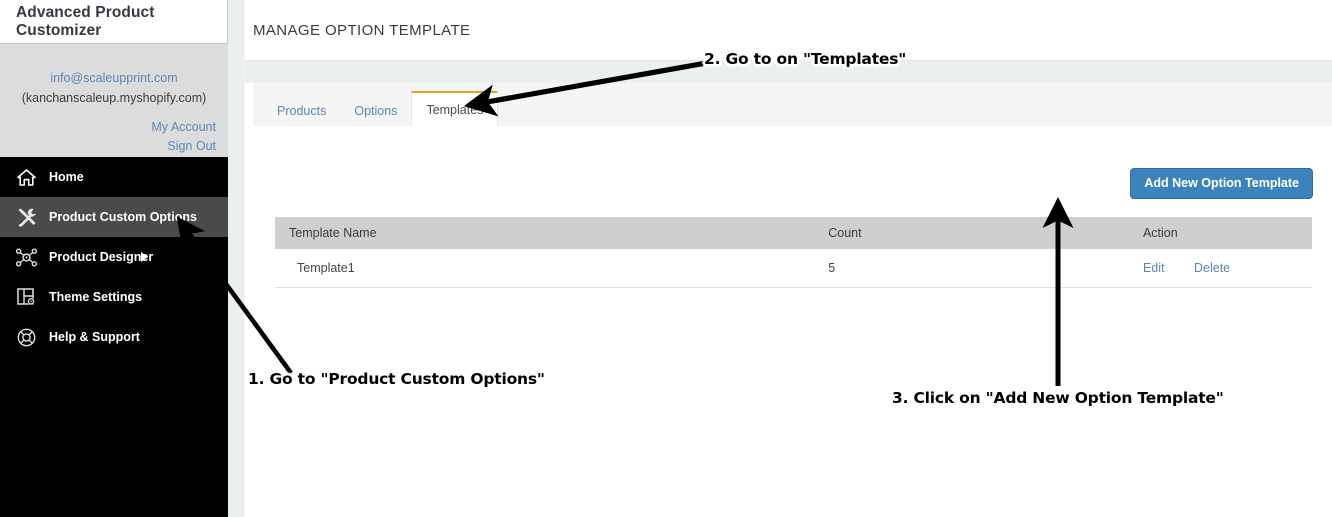  I want to click on account-email: info@scaleupprint.com, so click(114, 78).